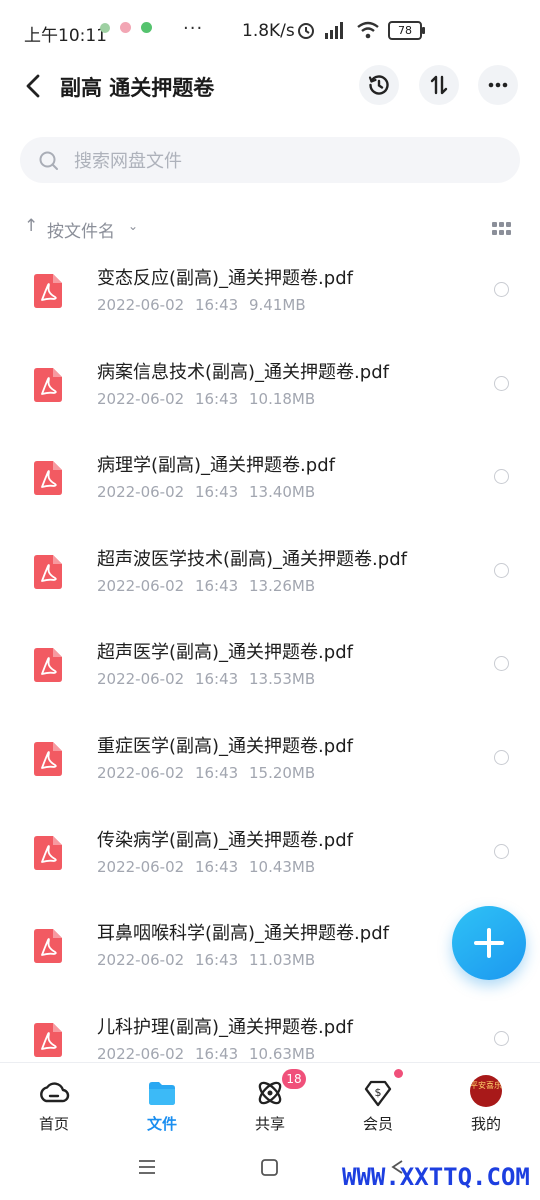  Describe the element at coordinates (269, 1124) in the screenshot. I see `nav-share-label: 共享` at that location.